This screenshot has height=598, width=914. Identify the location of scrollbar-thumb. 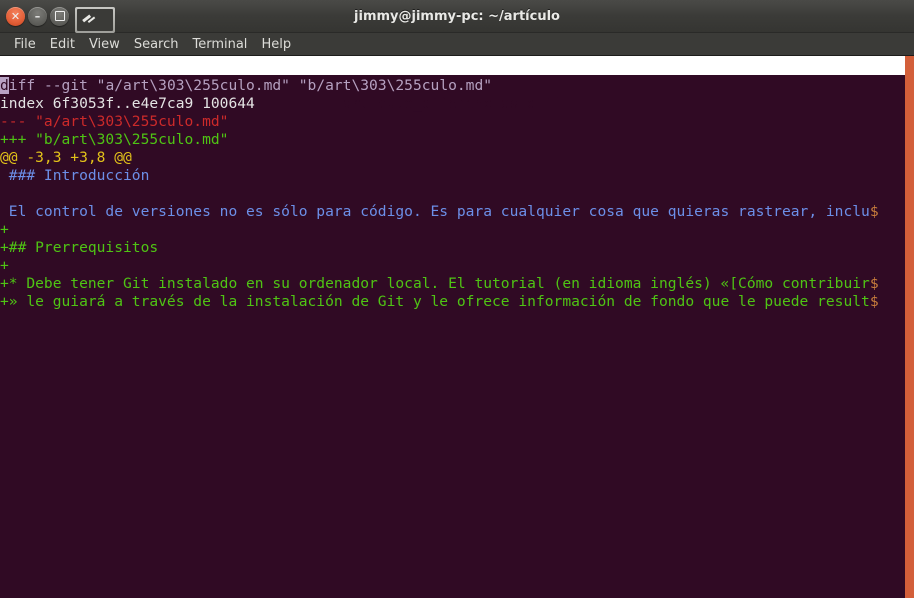
(909, 327).